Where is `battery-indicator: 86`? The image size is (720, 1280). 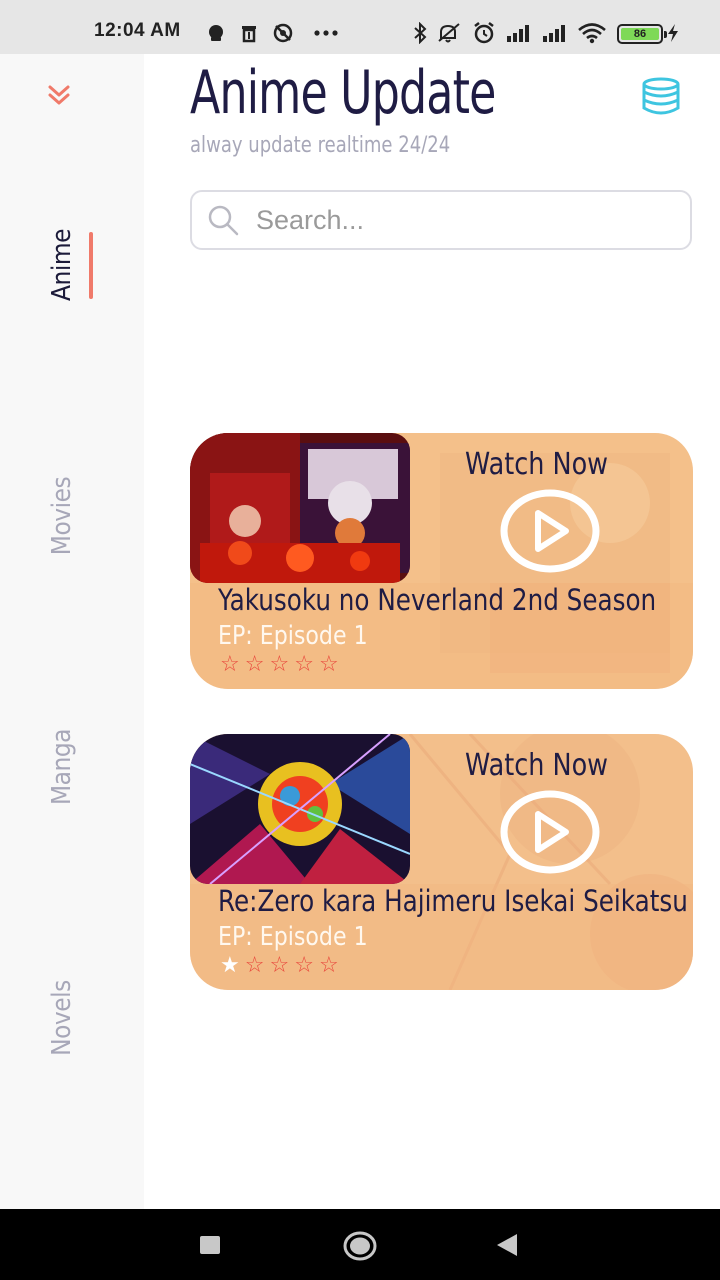 battery-indicator: 86 is located at coordinates (642, 34).